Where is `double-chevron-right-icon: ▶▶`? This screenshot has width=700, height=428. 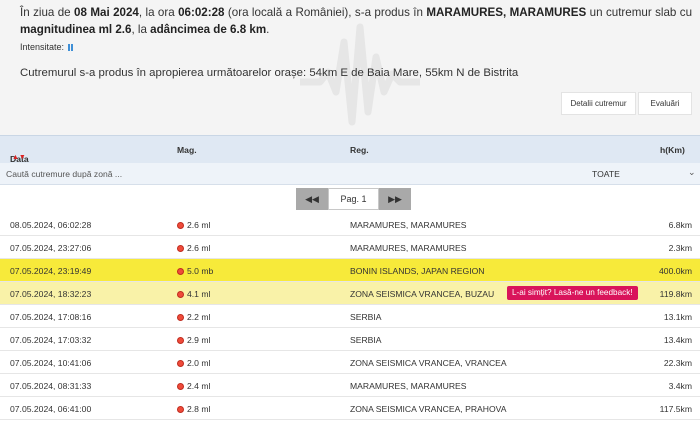 double-chevron-right-icon: ▶▶ is located at coordinates (395, 198).